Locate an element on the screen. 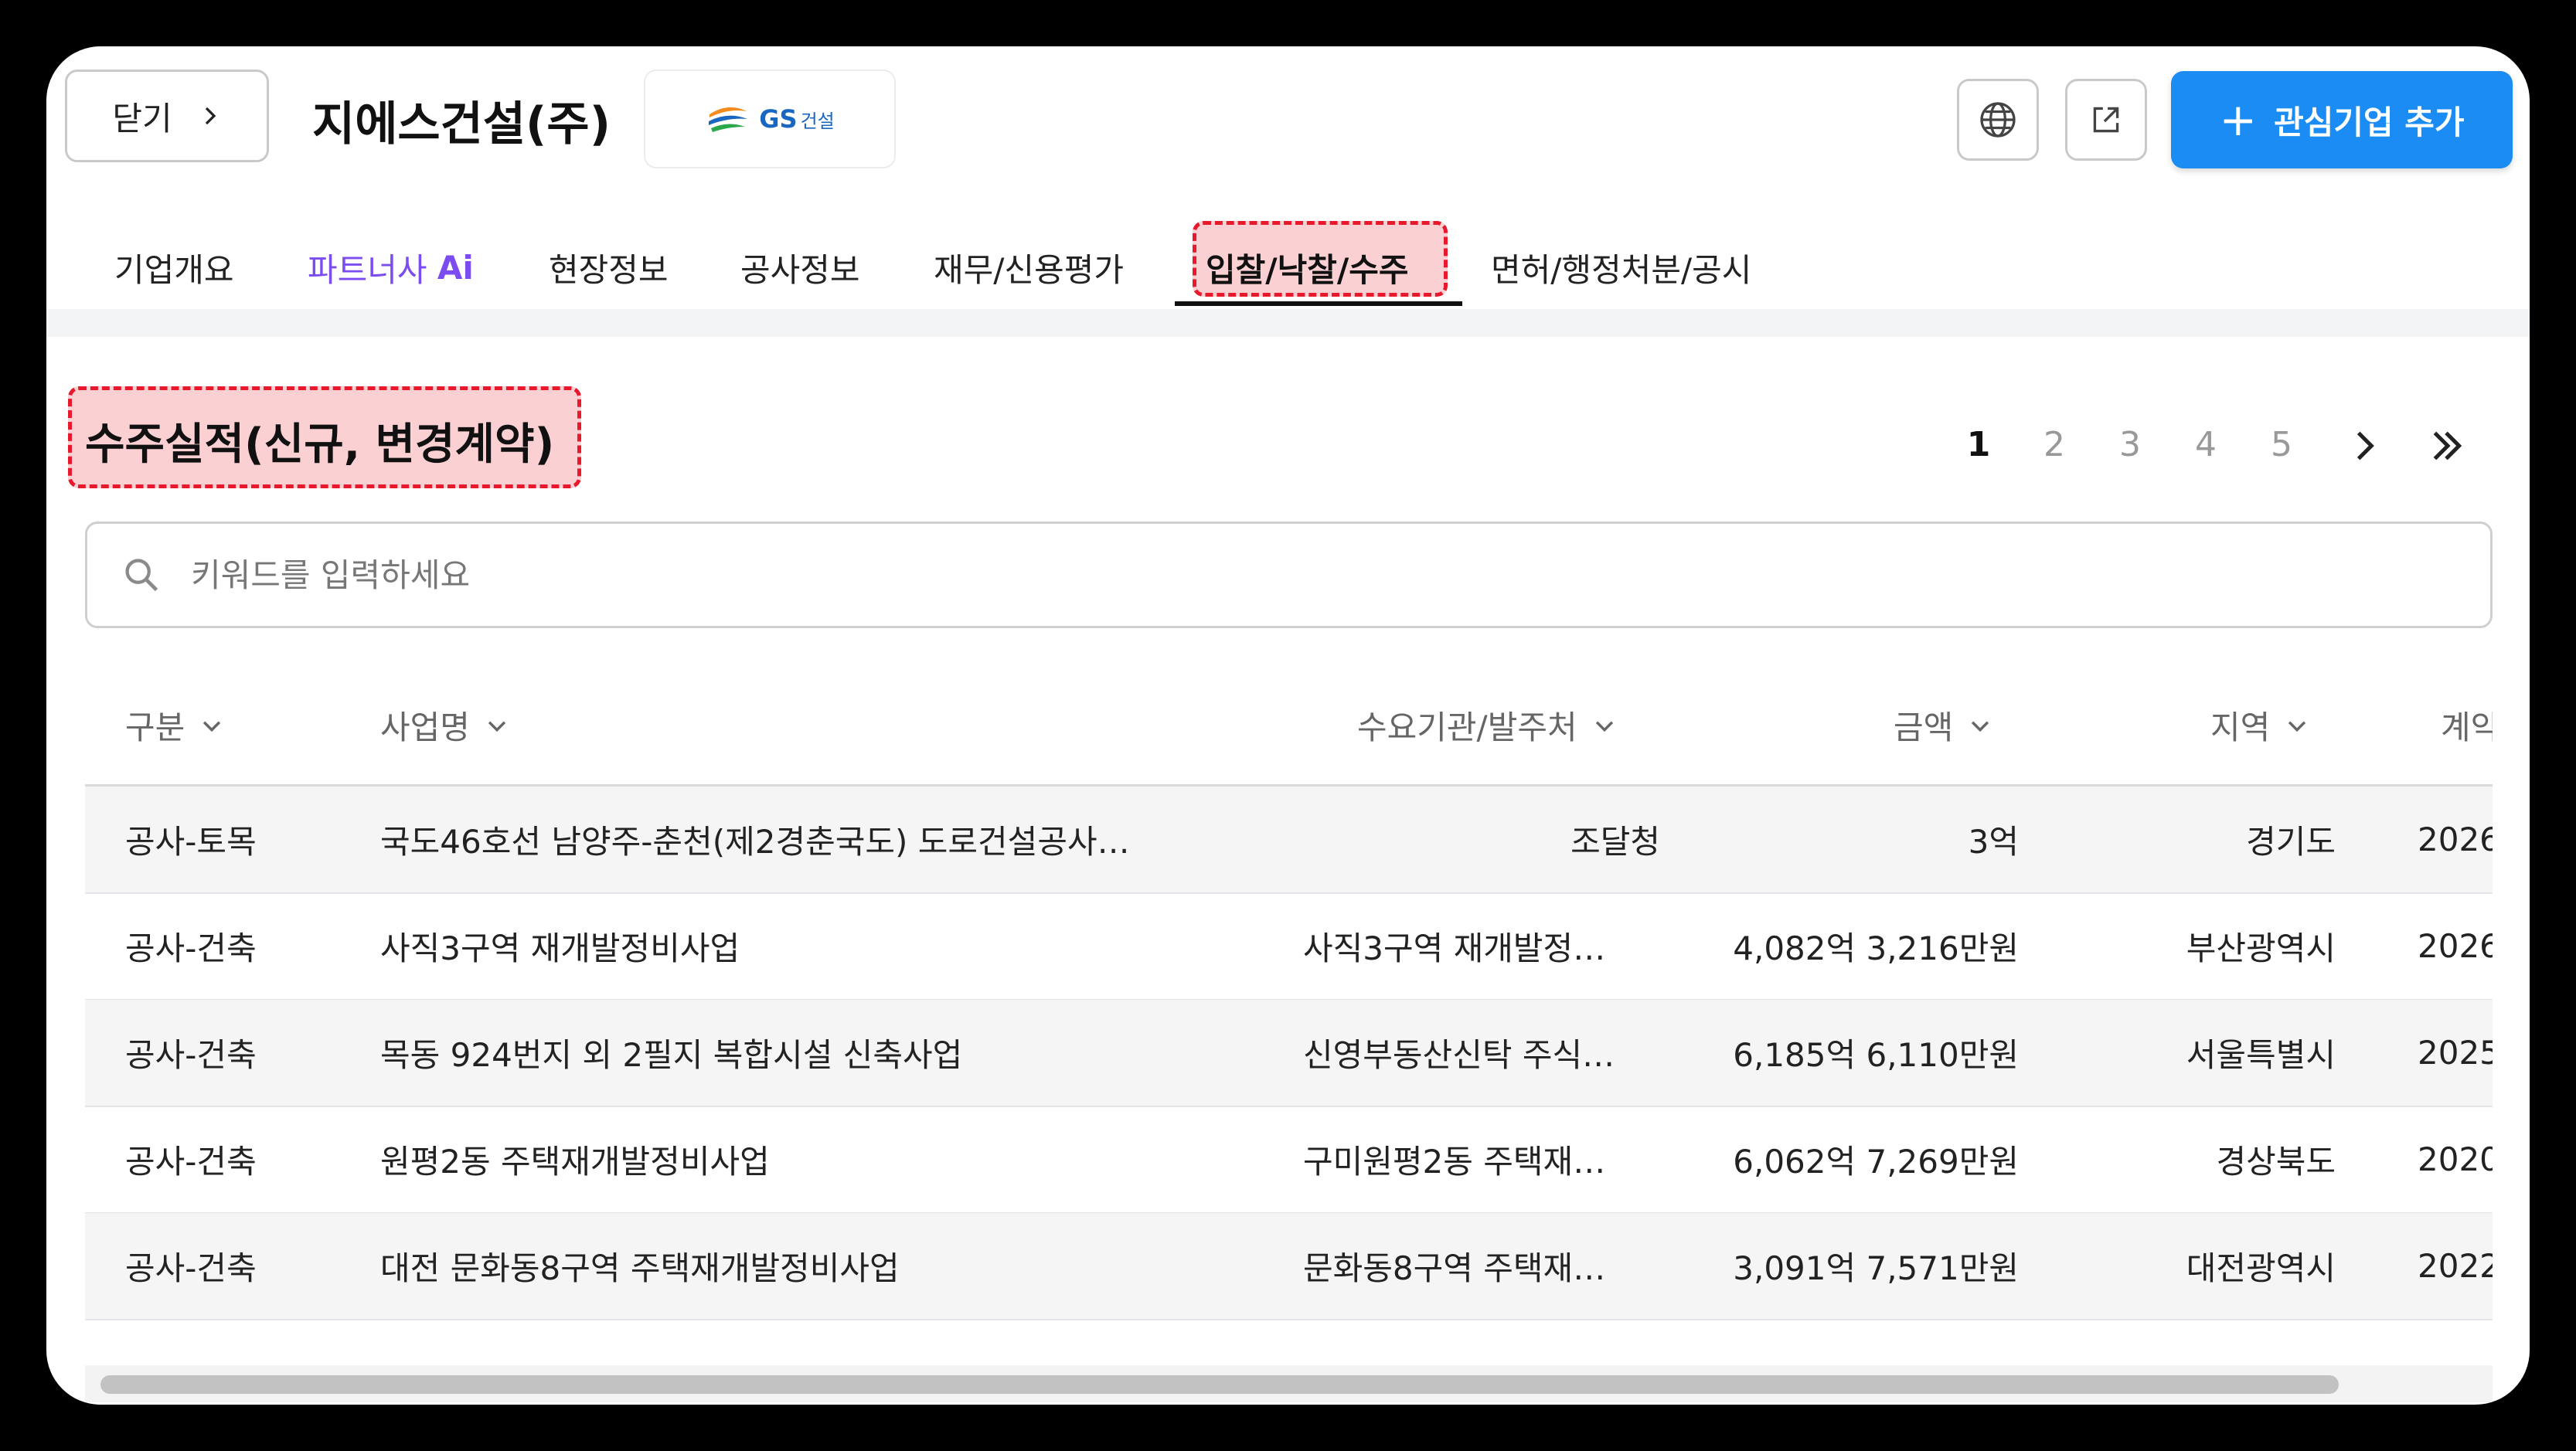 This screenshot has height=1451, width=2576. gs-logo-icon is located at coordinates (728, 119).